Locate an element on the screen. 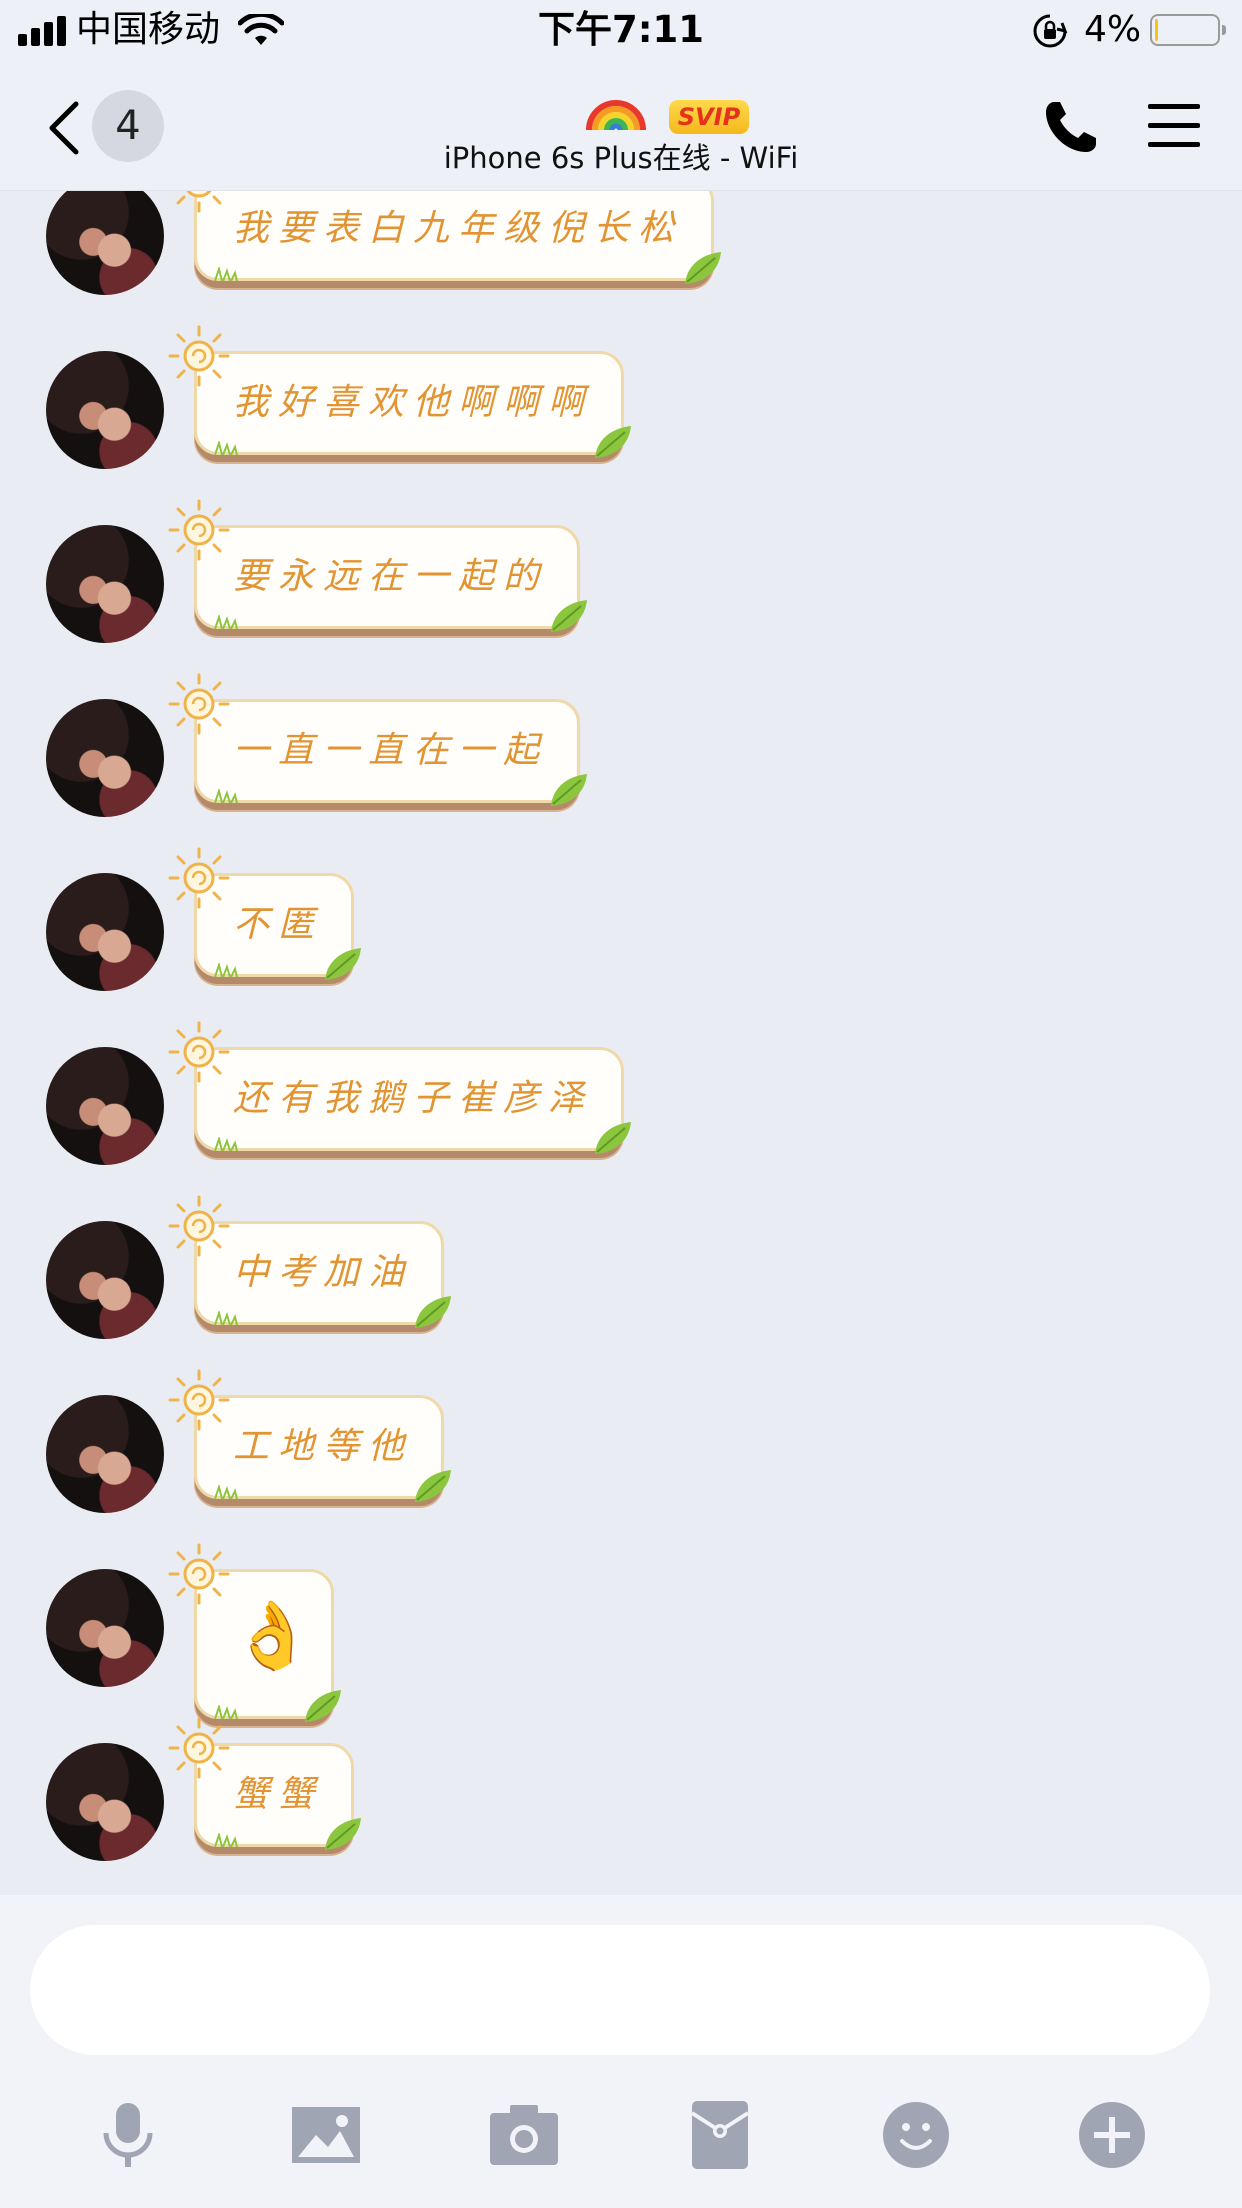 This screenshot has width=1242, height=2208. message-text: 中考加油 is located at coordinates (323, 1272).